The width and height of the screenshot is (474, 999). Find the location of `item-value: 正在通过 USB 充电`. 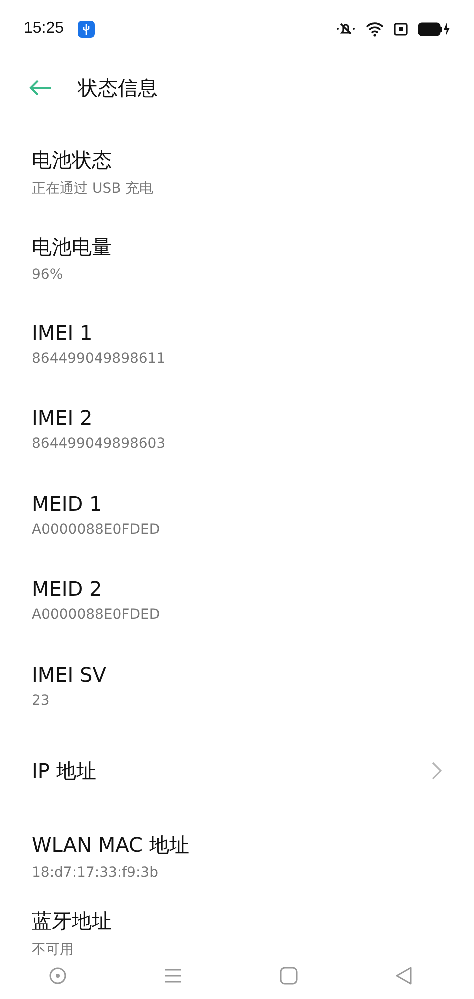

item-value: 正在通过 USB 充电 is located at coordinates (93, 189).